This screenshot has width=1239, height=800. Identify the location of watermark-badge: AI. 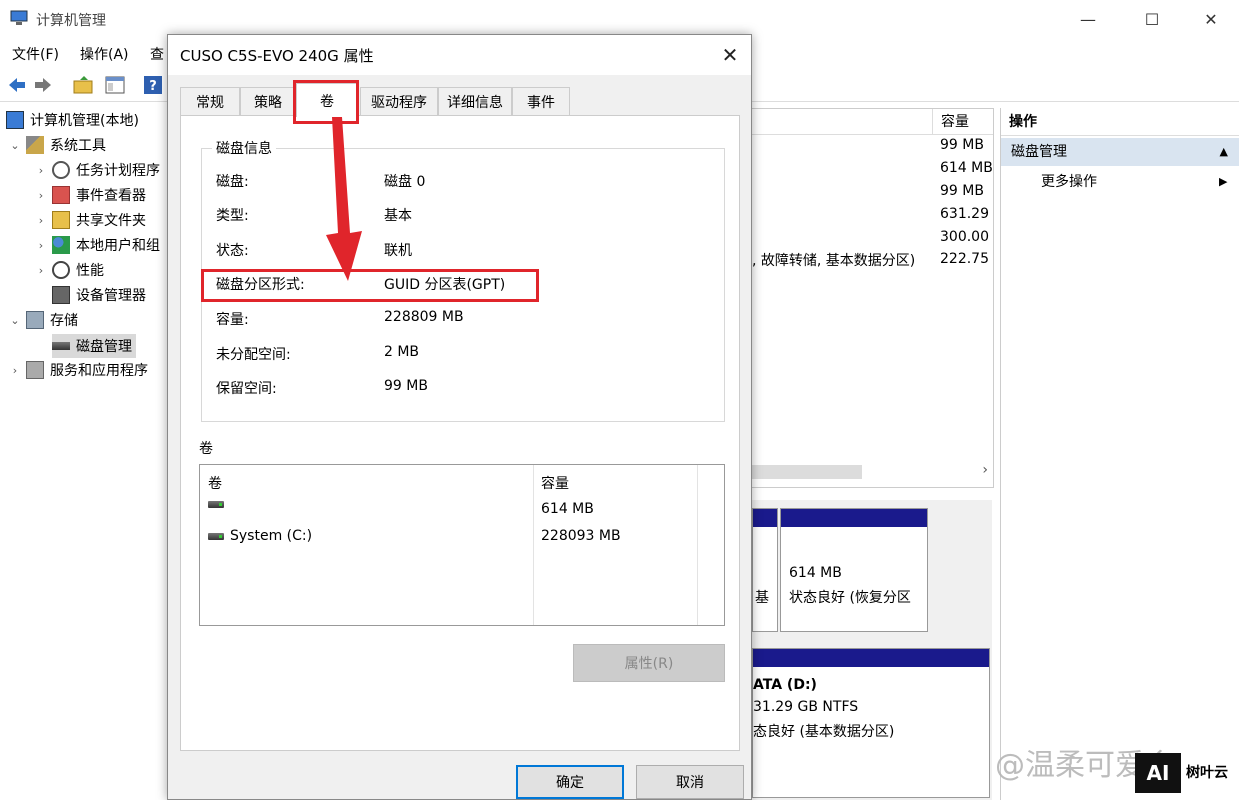
(1158, 773).